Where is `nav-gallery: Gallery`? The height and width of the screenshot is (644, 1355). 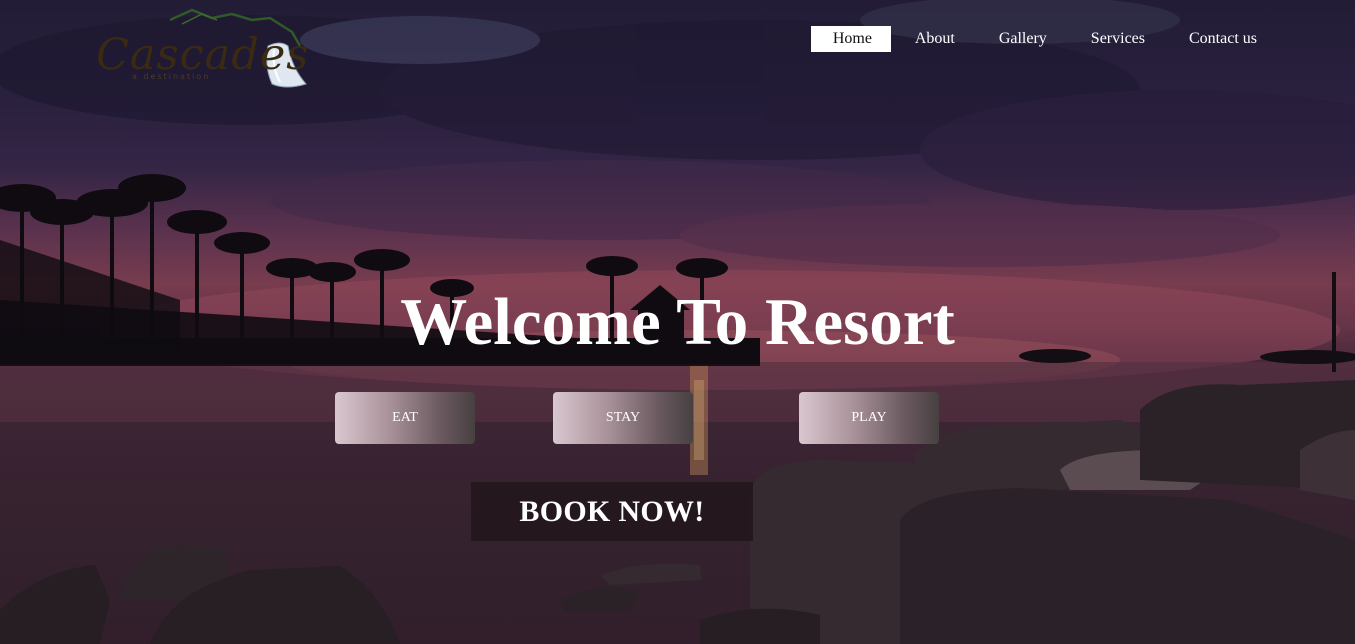
nav-gallery: Gallery is located at coordinates (1022, 39).